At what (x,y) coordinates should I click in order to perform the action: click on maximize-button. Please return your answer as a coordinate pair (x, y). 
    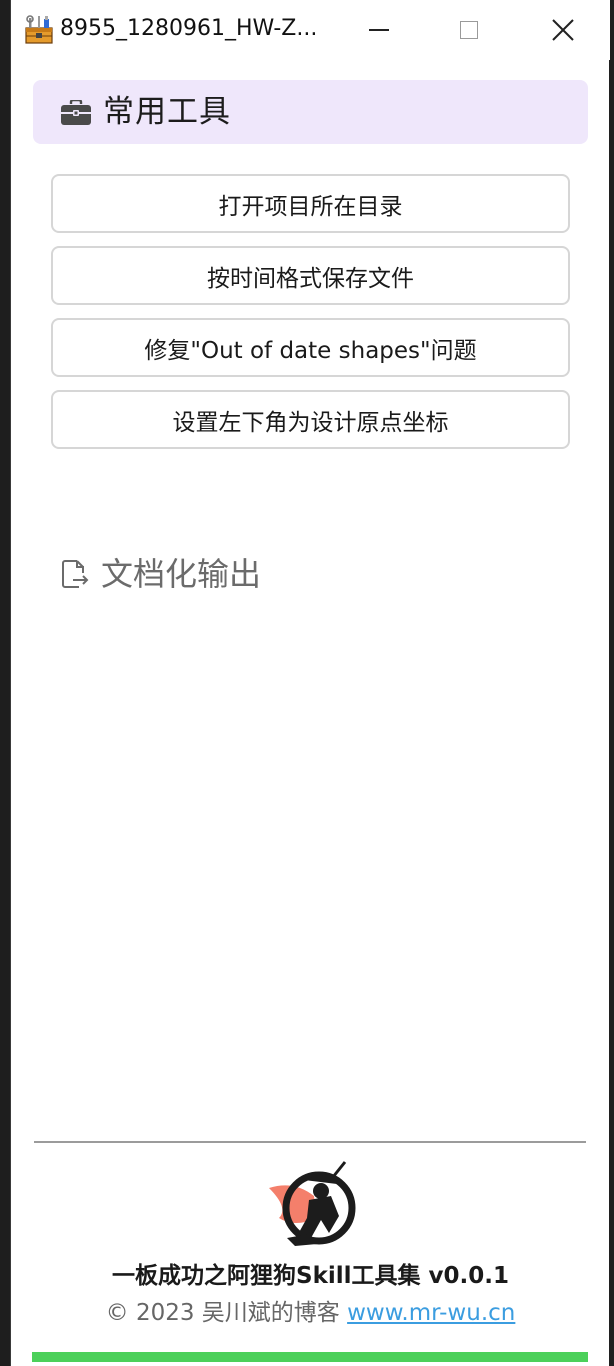
    Looking at the image, I should click on (469, 30).